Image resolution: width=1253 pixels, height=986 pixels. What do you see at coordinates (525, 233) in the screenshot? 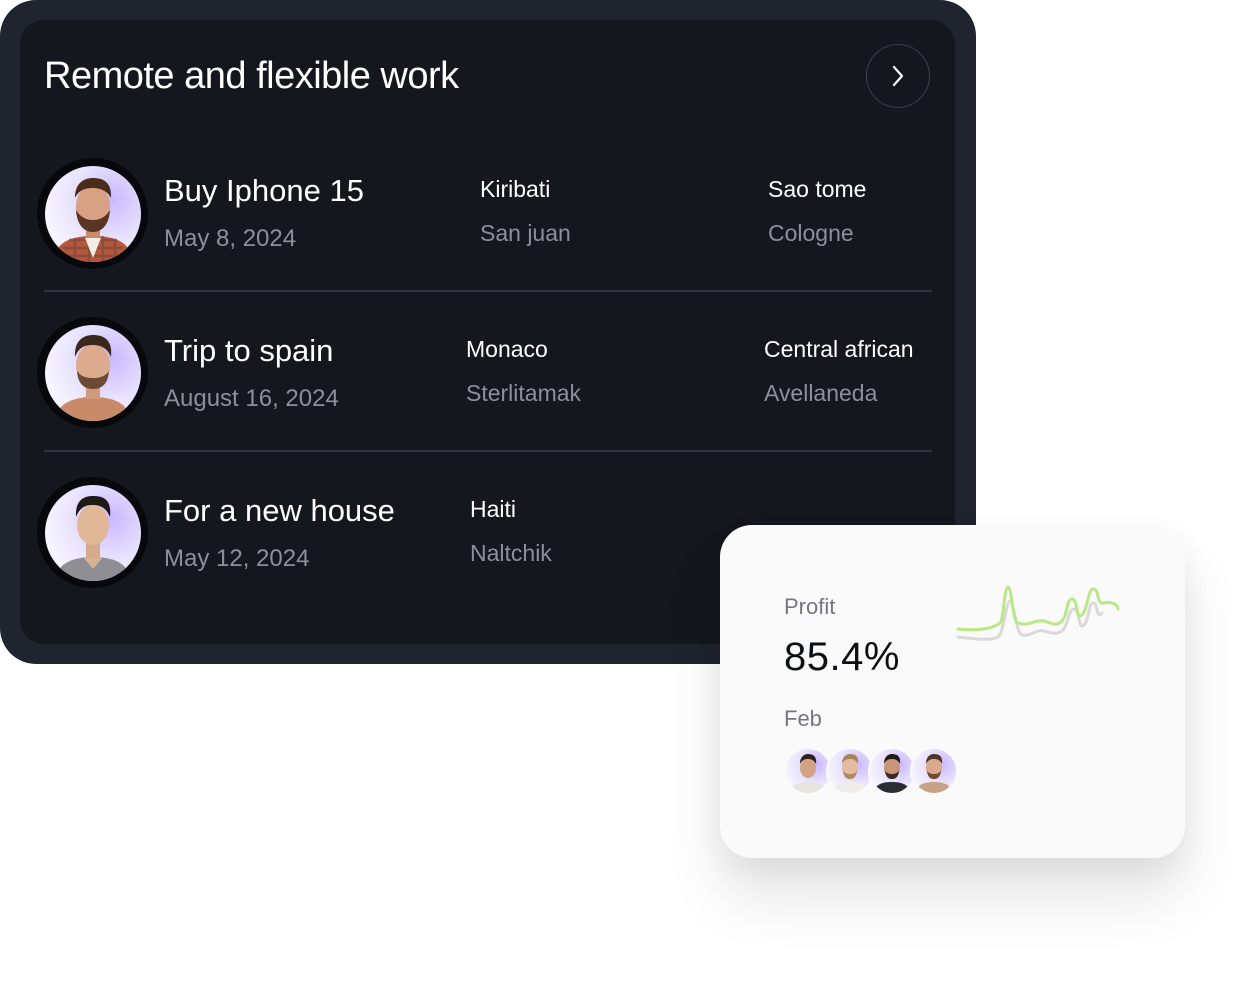
I see `location-secondary: San juan` at bounding box center [525, 233].